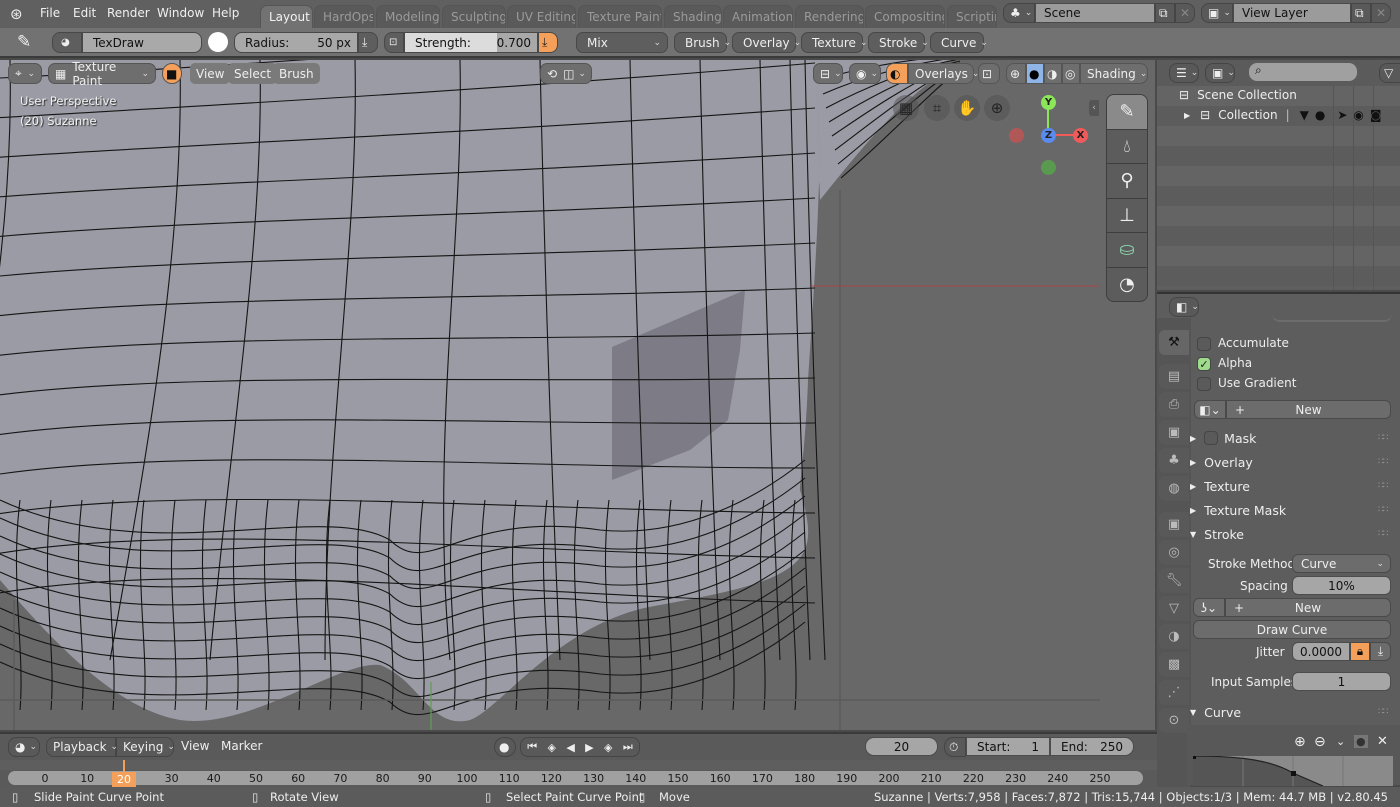 The height and width of the screenshot is (807, 1400). What do you see at coordinates (766, 42) in the screenshot?
I see `overlay-dropdown: Overlay ⌄` at bounding box center [766, 42].